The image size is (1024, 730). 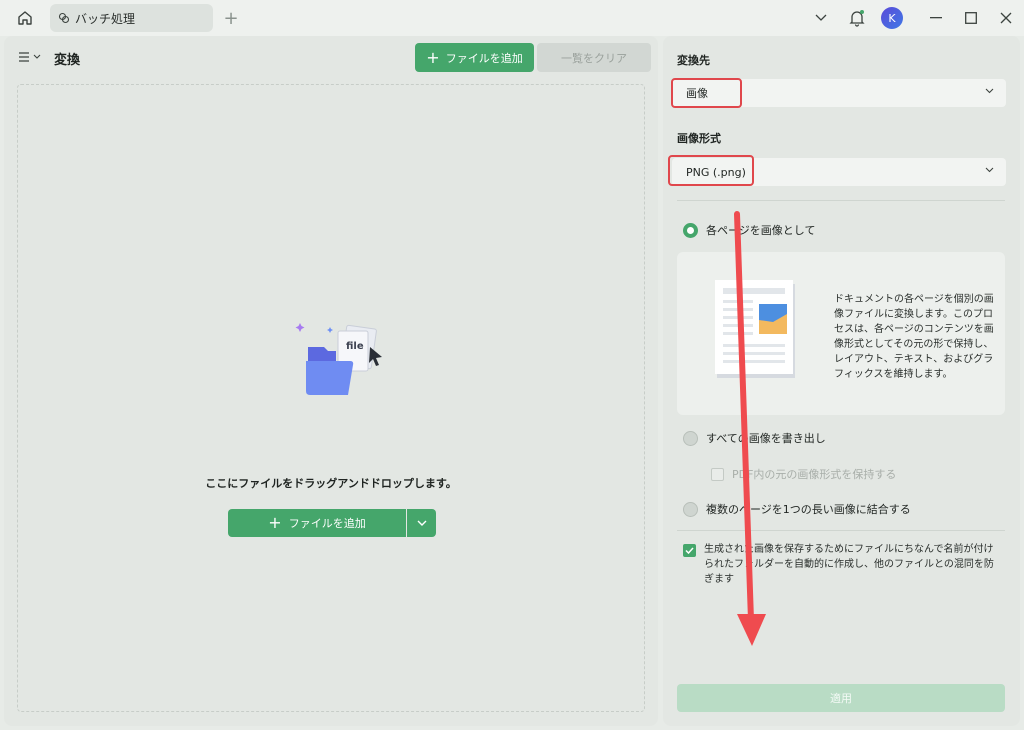 I want to click on apply-label: 適用, so click(x=841, y=698).